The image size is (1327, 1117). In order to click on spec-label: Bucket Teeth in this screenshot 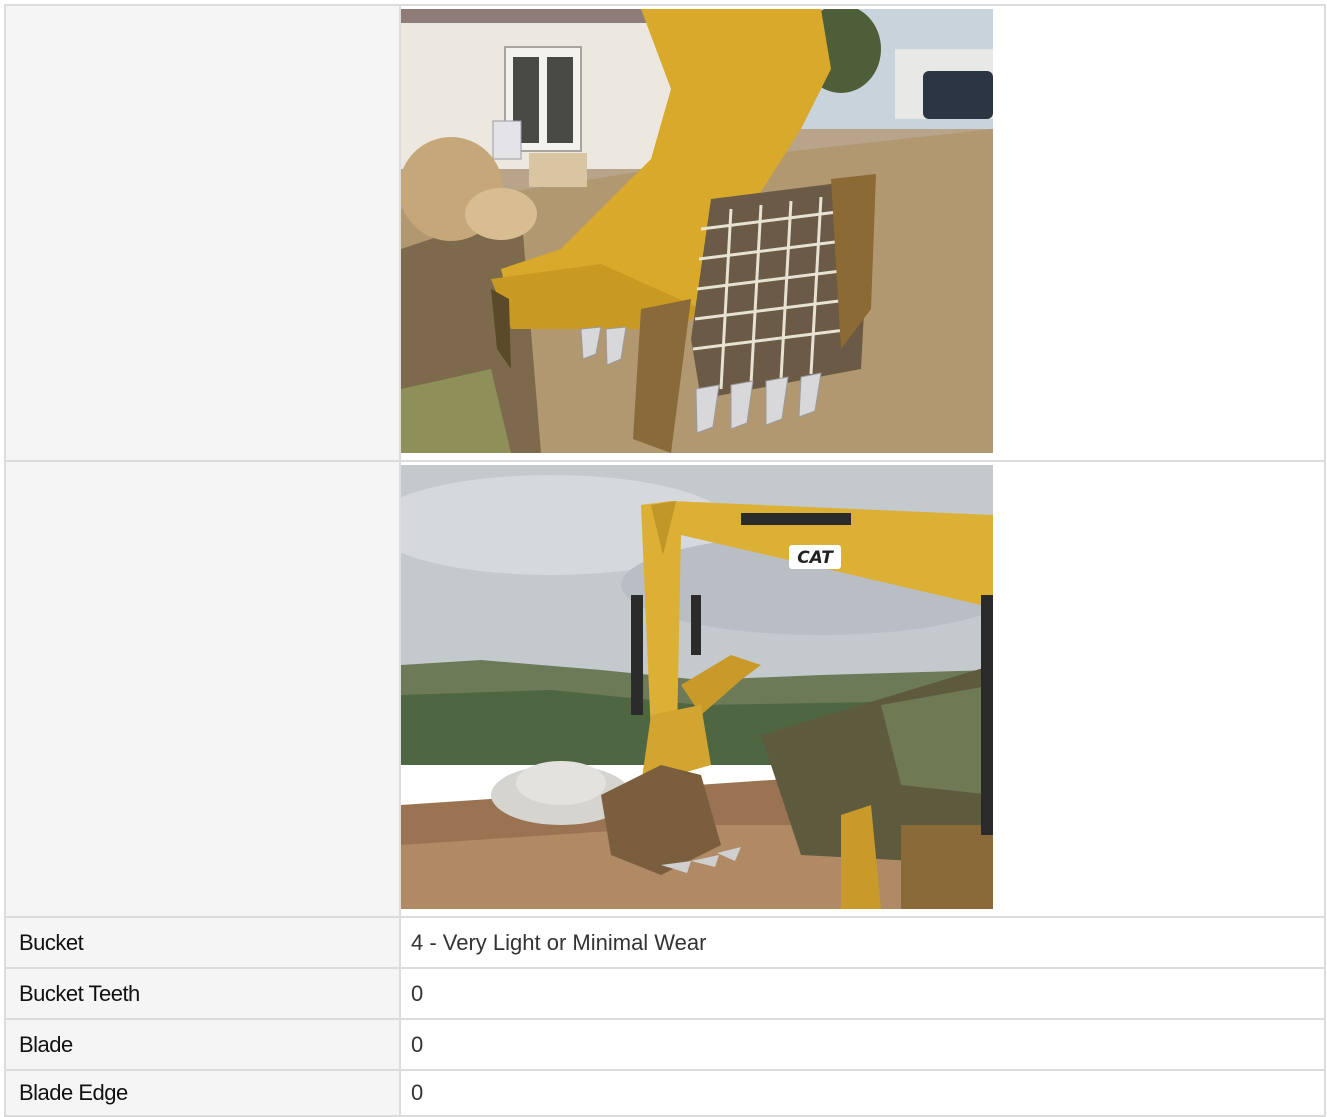, I will do `click(202, 993)`.